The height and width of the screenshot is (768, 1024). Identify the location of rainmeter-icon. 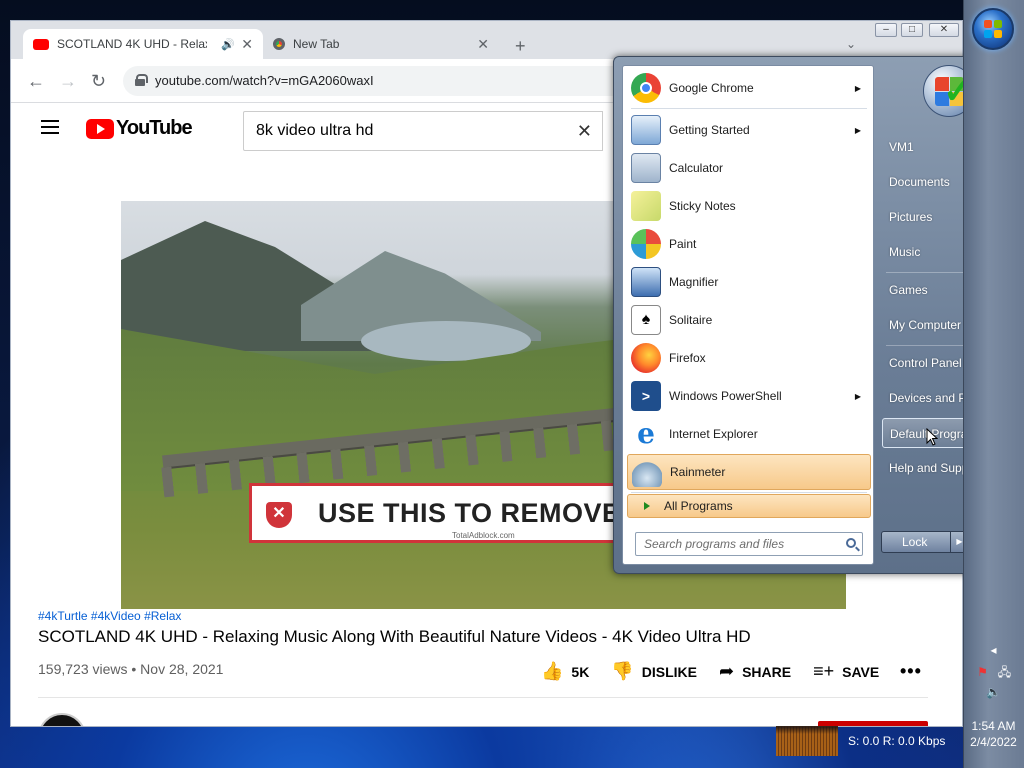
(647, 472).